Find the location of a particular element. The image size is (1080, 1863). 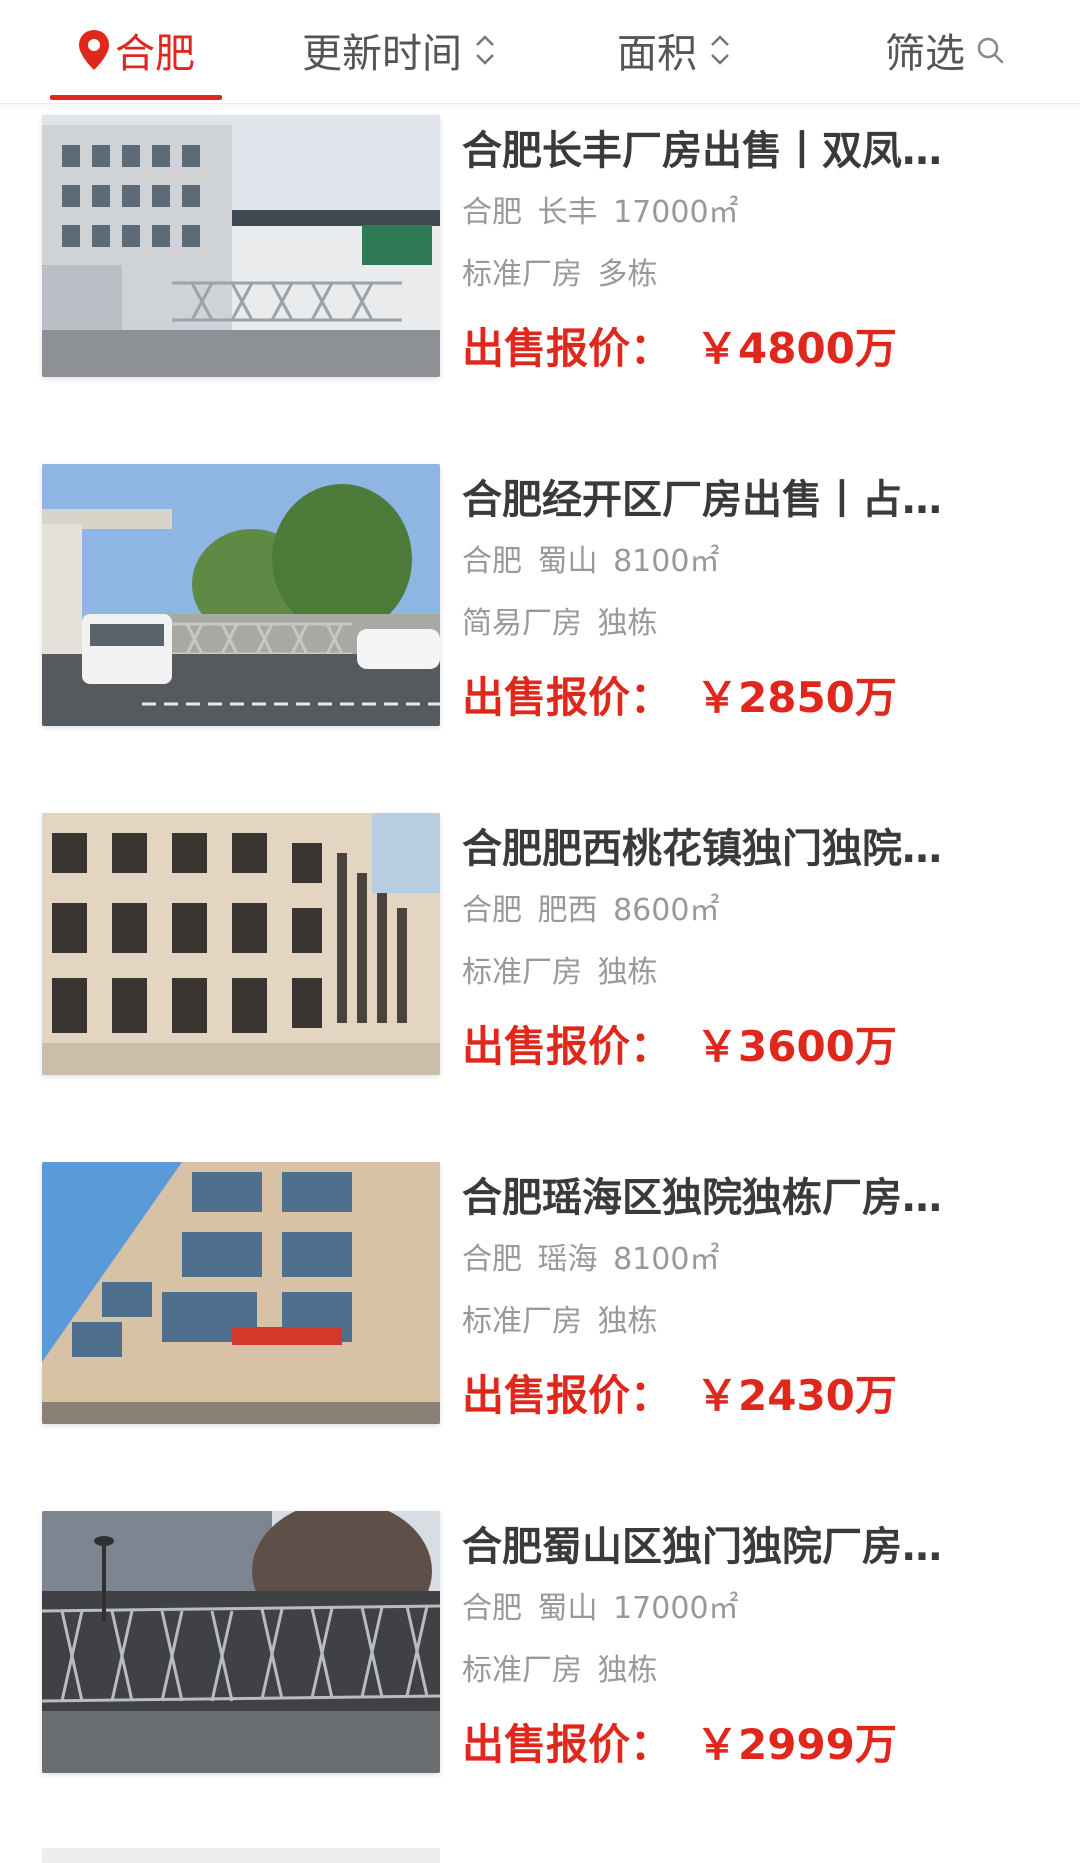

price-value: ￥2430万 is located at coordinates (796, 1395).